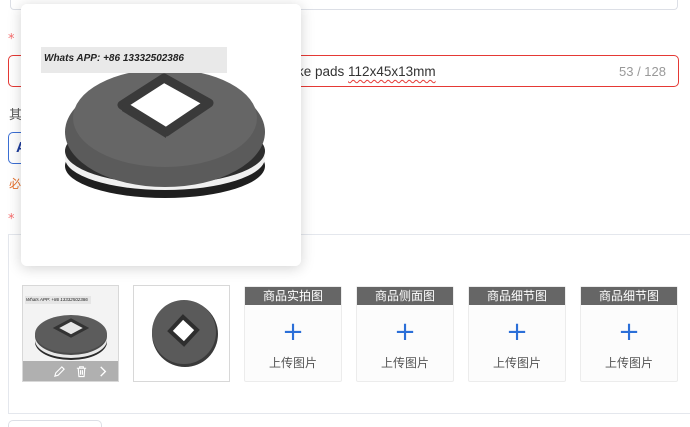 This screenshot has height=427, width=690. Describe the element at coordinates (366, 71) in the screenshot. I see `product-title-value: ke pads 112x45x13mm` at that location.